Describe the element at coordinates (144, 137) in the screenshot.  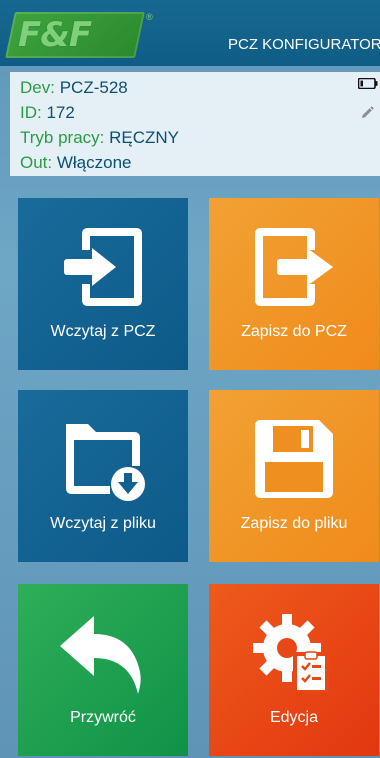
I see `mode-value: RĘCZNY` at that location.